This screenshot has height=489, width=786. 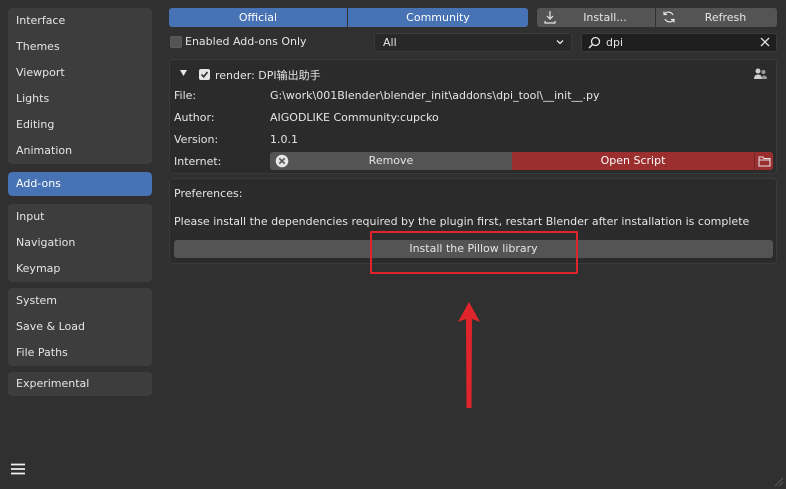 I want to click on category-value: All, so click(x=390, y=42).